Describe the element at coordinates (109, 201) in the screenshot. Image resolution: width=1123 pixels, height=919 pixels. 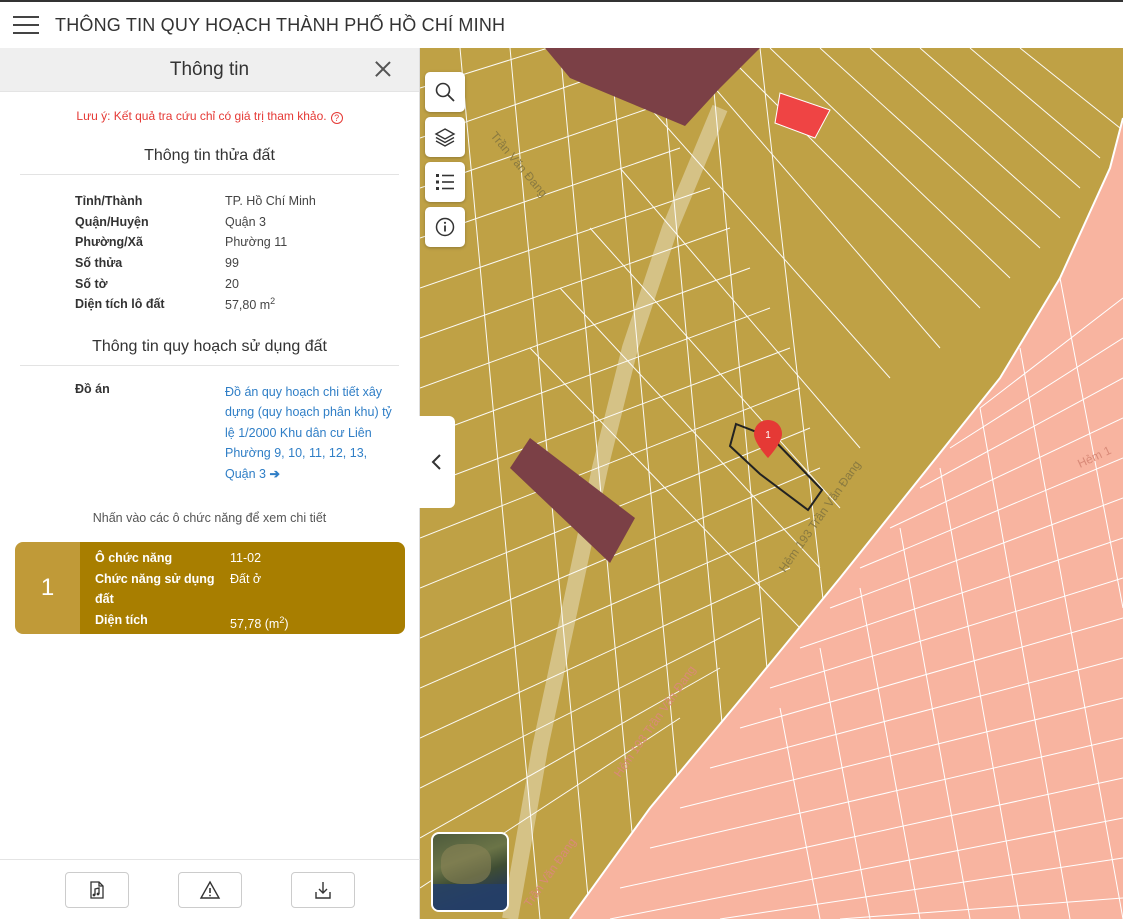
I see `land-info-label: Tỉnh/Thành` at that location.